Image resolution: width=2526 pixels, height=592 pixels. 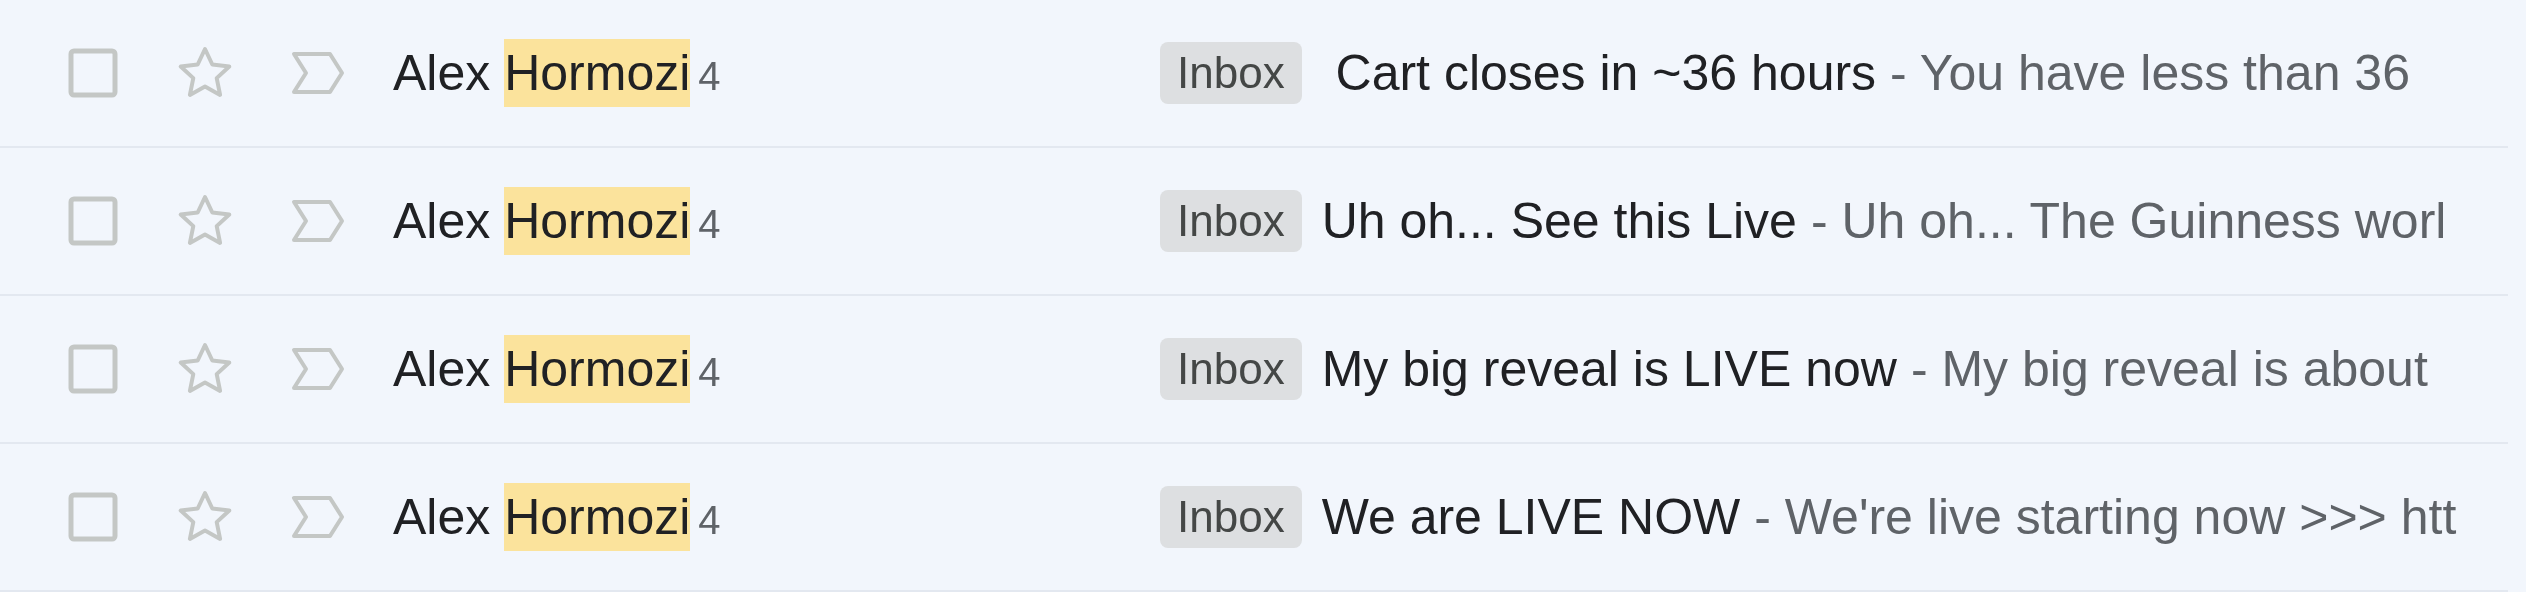 What do you see at coordinates (1609, 369) in the screenshot?
I see `subject: My big reveal is LIVE now` at bounding box center [1609, 369].